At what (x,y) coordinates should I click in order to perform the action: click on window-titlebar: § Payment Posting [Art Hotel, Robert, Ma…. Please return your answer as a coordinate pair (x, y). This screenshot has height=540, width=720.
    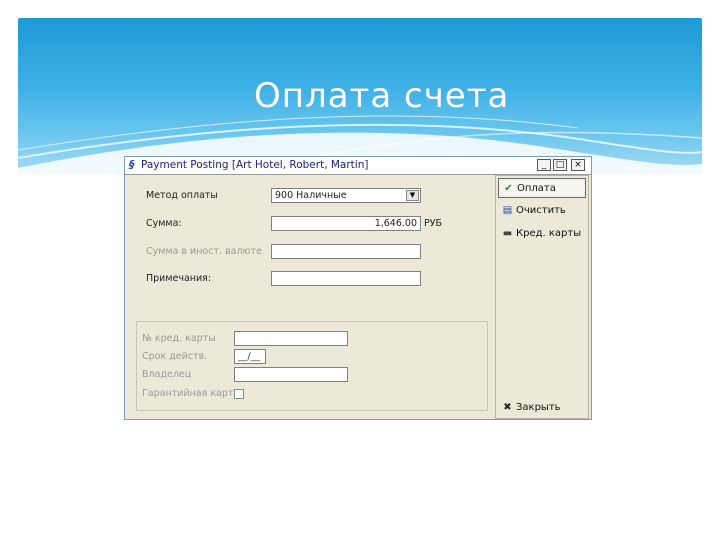
    Looking at the image, I should click on (358, 166).